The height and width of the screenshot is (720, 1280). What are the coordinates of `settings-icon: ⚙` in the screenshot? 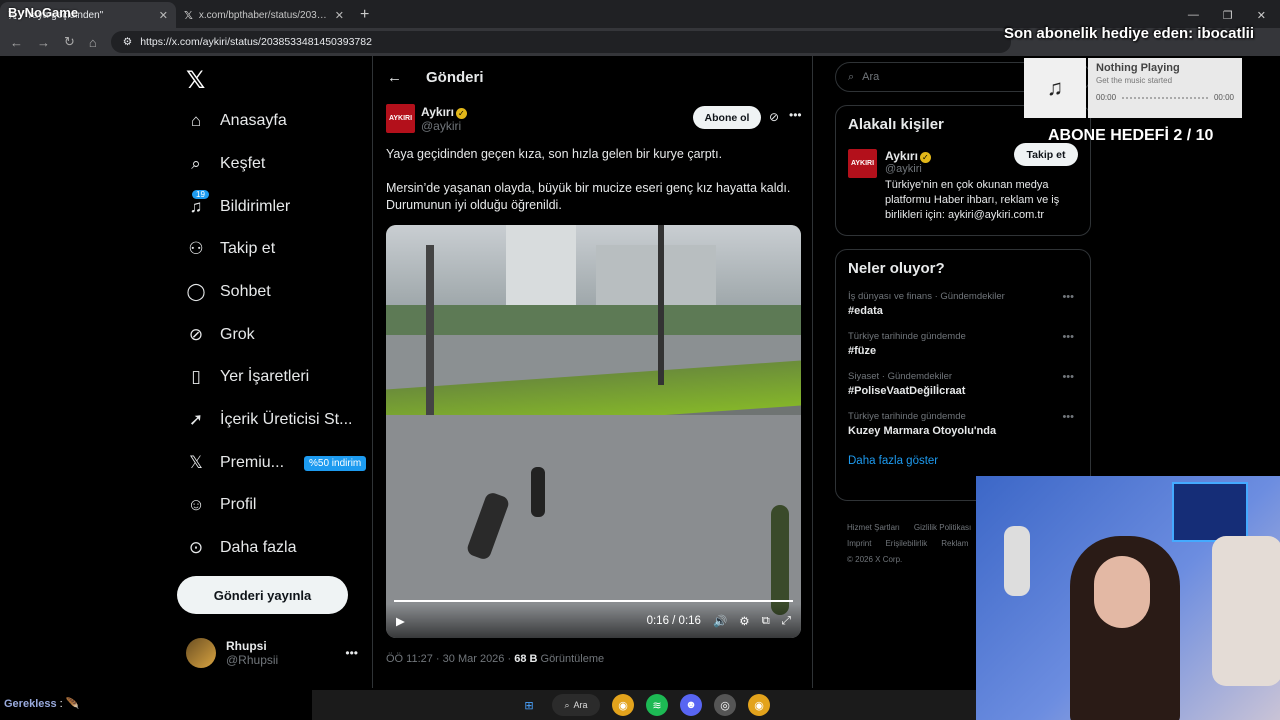 It's located at (744, 621).